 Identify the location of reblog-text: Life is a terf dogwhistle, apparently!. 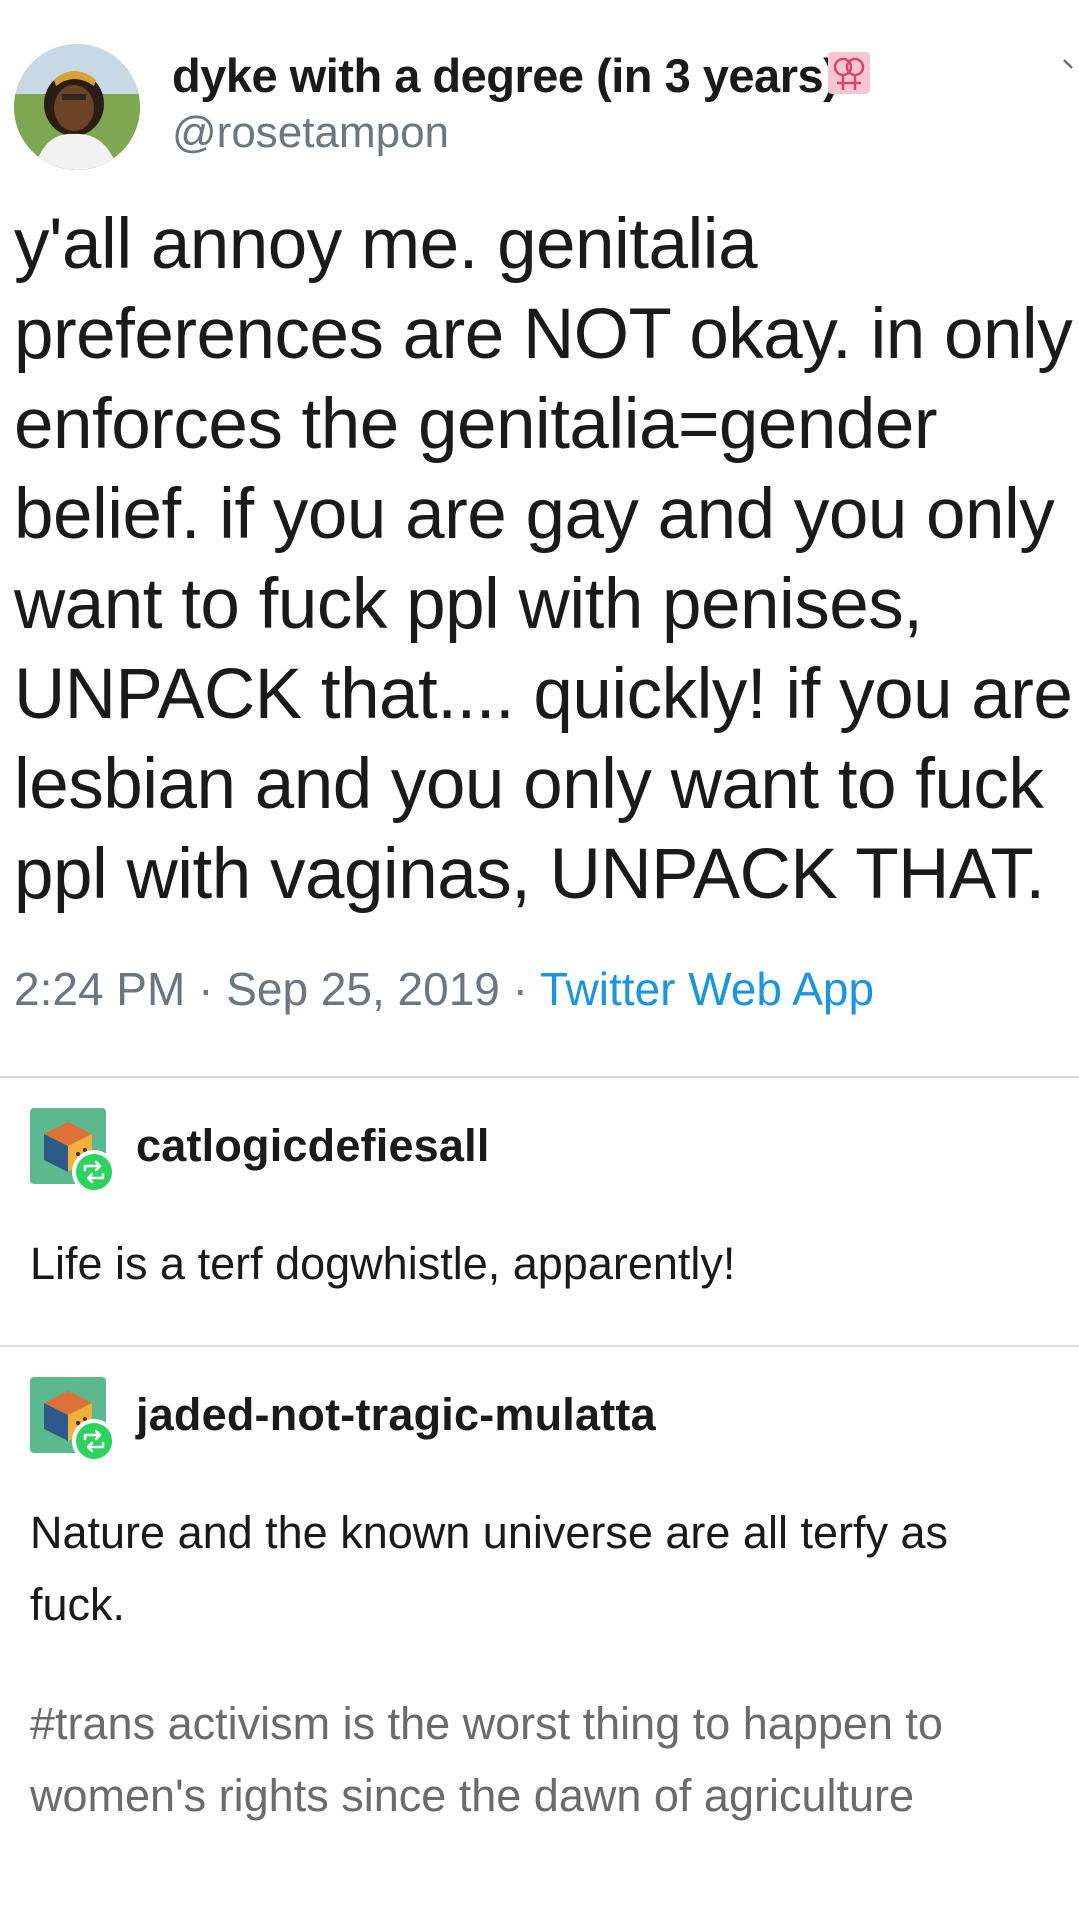
(383, 1263).